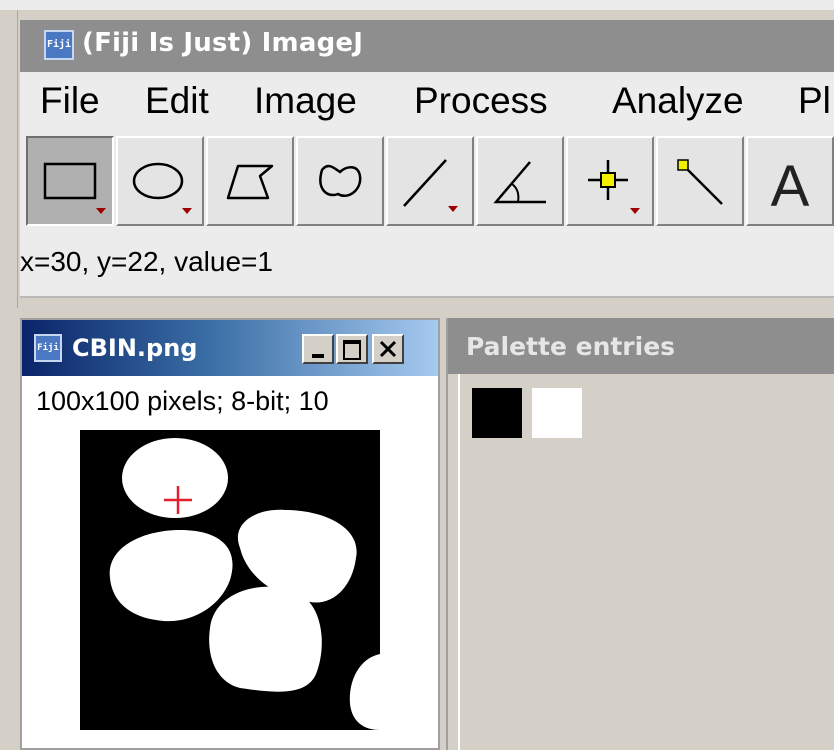  Describe the element at coordinates (182, 401) in the screenshot. I see `image-info: 100x100 pixels; 8-bit; 10` at that location.